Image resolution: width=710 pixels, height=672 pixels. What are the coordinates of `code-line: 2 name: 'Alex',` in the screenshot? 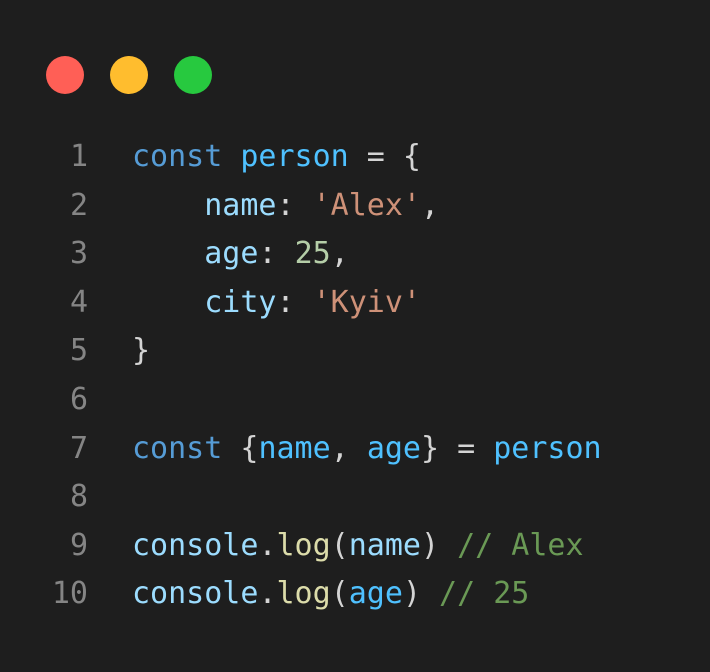 It's located at (301, 206).